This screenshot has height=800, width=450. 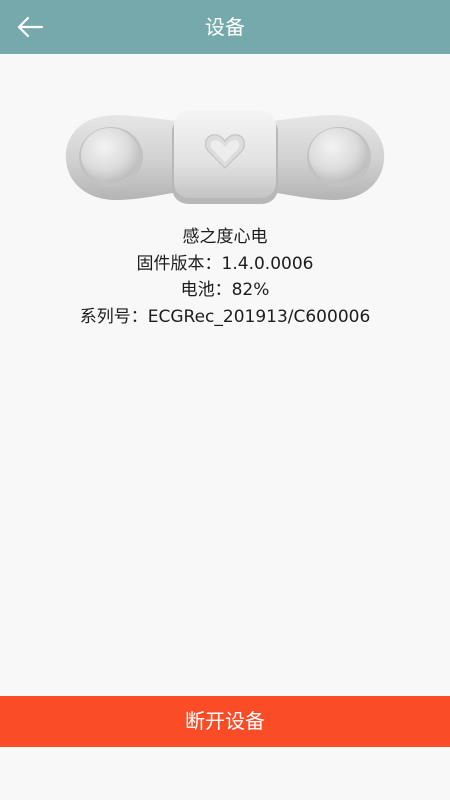 What do you see at coordinates (225, 263) in the screenshot?
I see `firmware-version: 固件版本：1.4.0.0006` at bounding box center [225, 263].